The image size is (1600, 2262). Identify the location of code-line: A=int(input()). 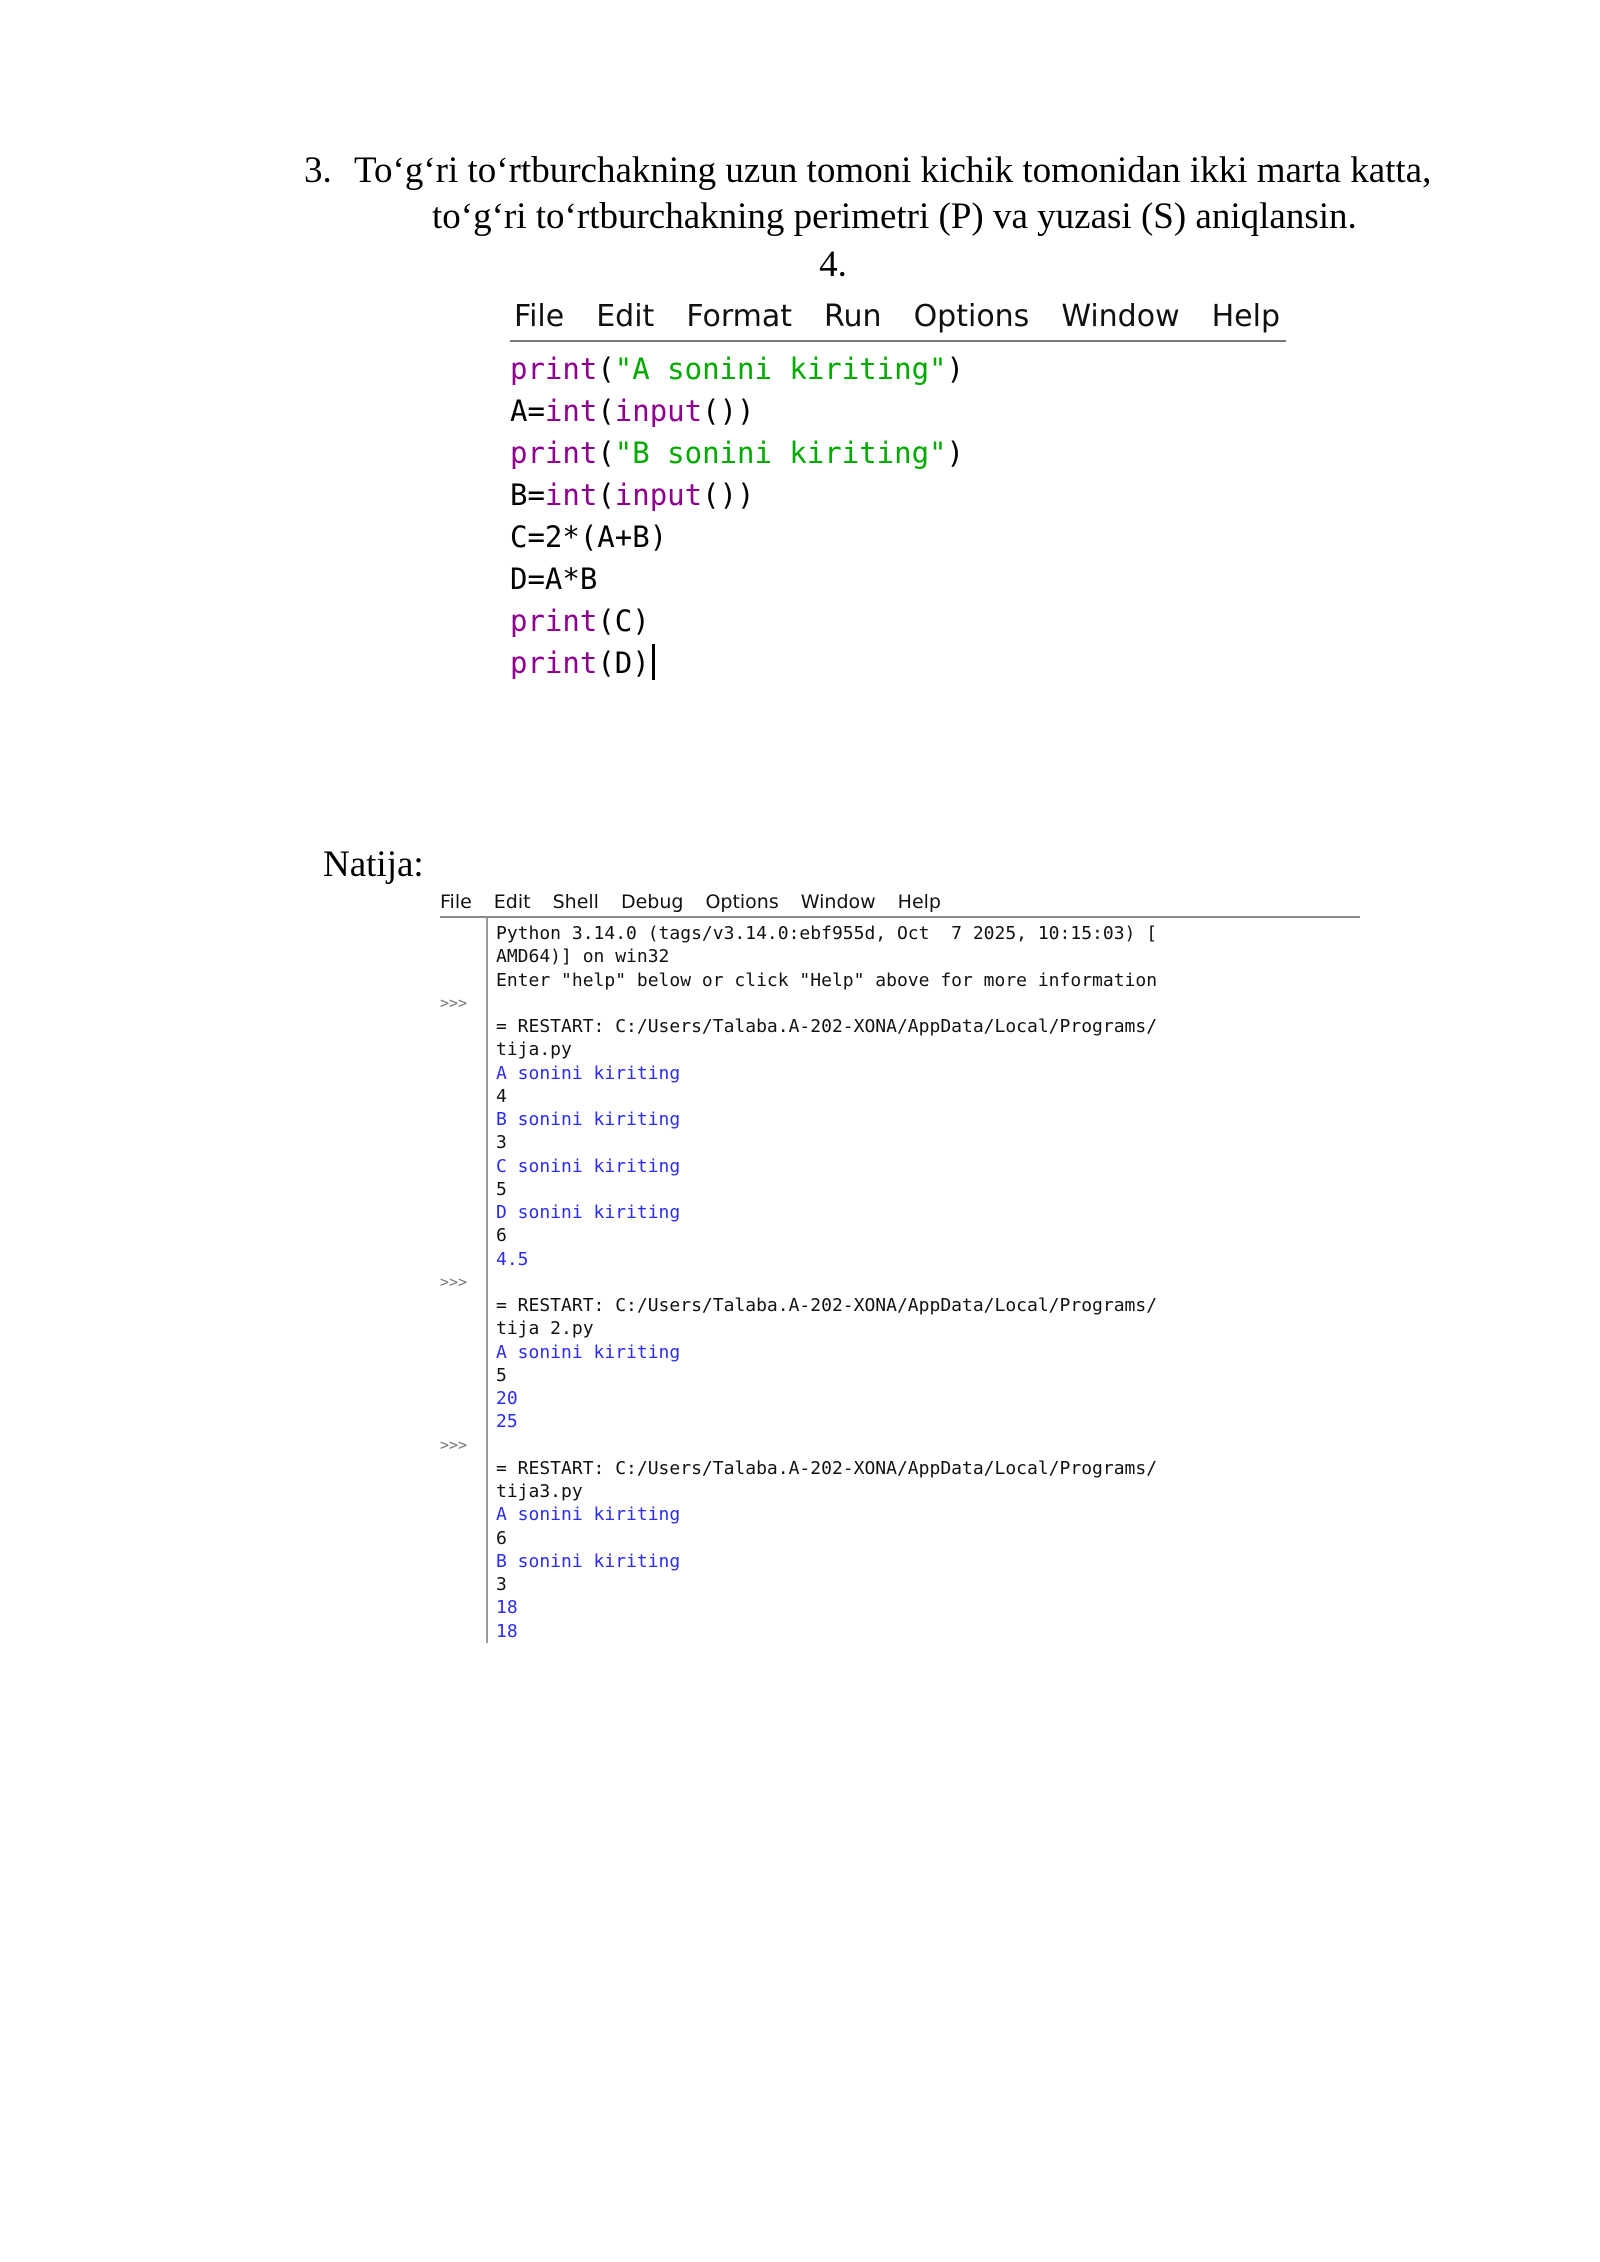
(898, 411).